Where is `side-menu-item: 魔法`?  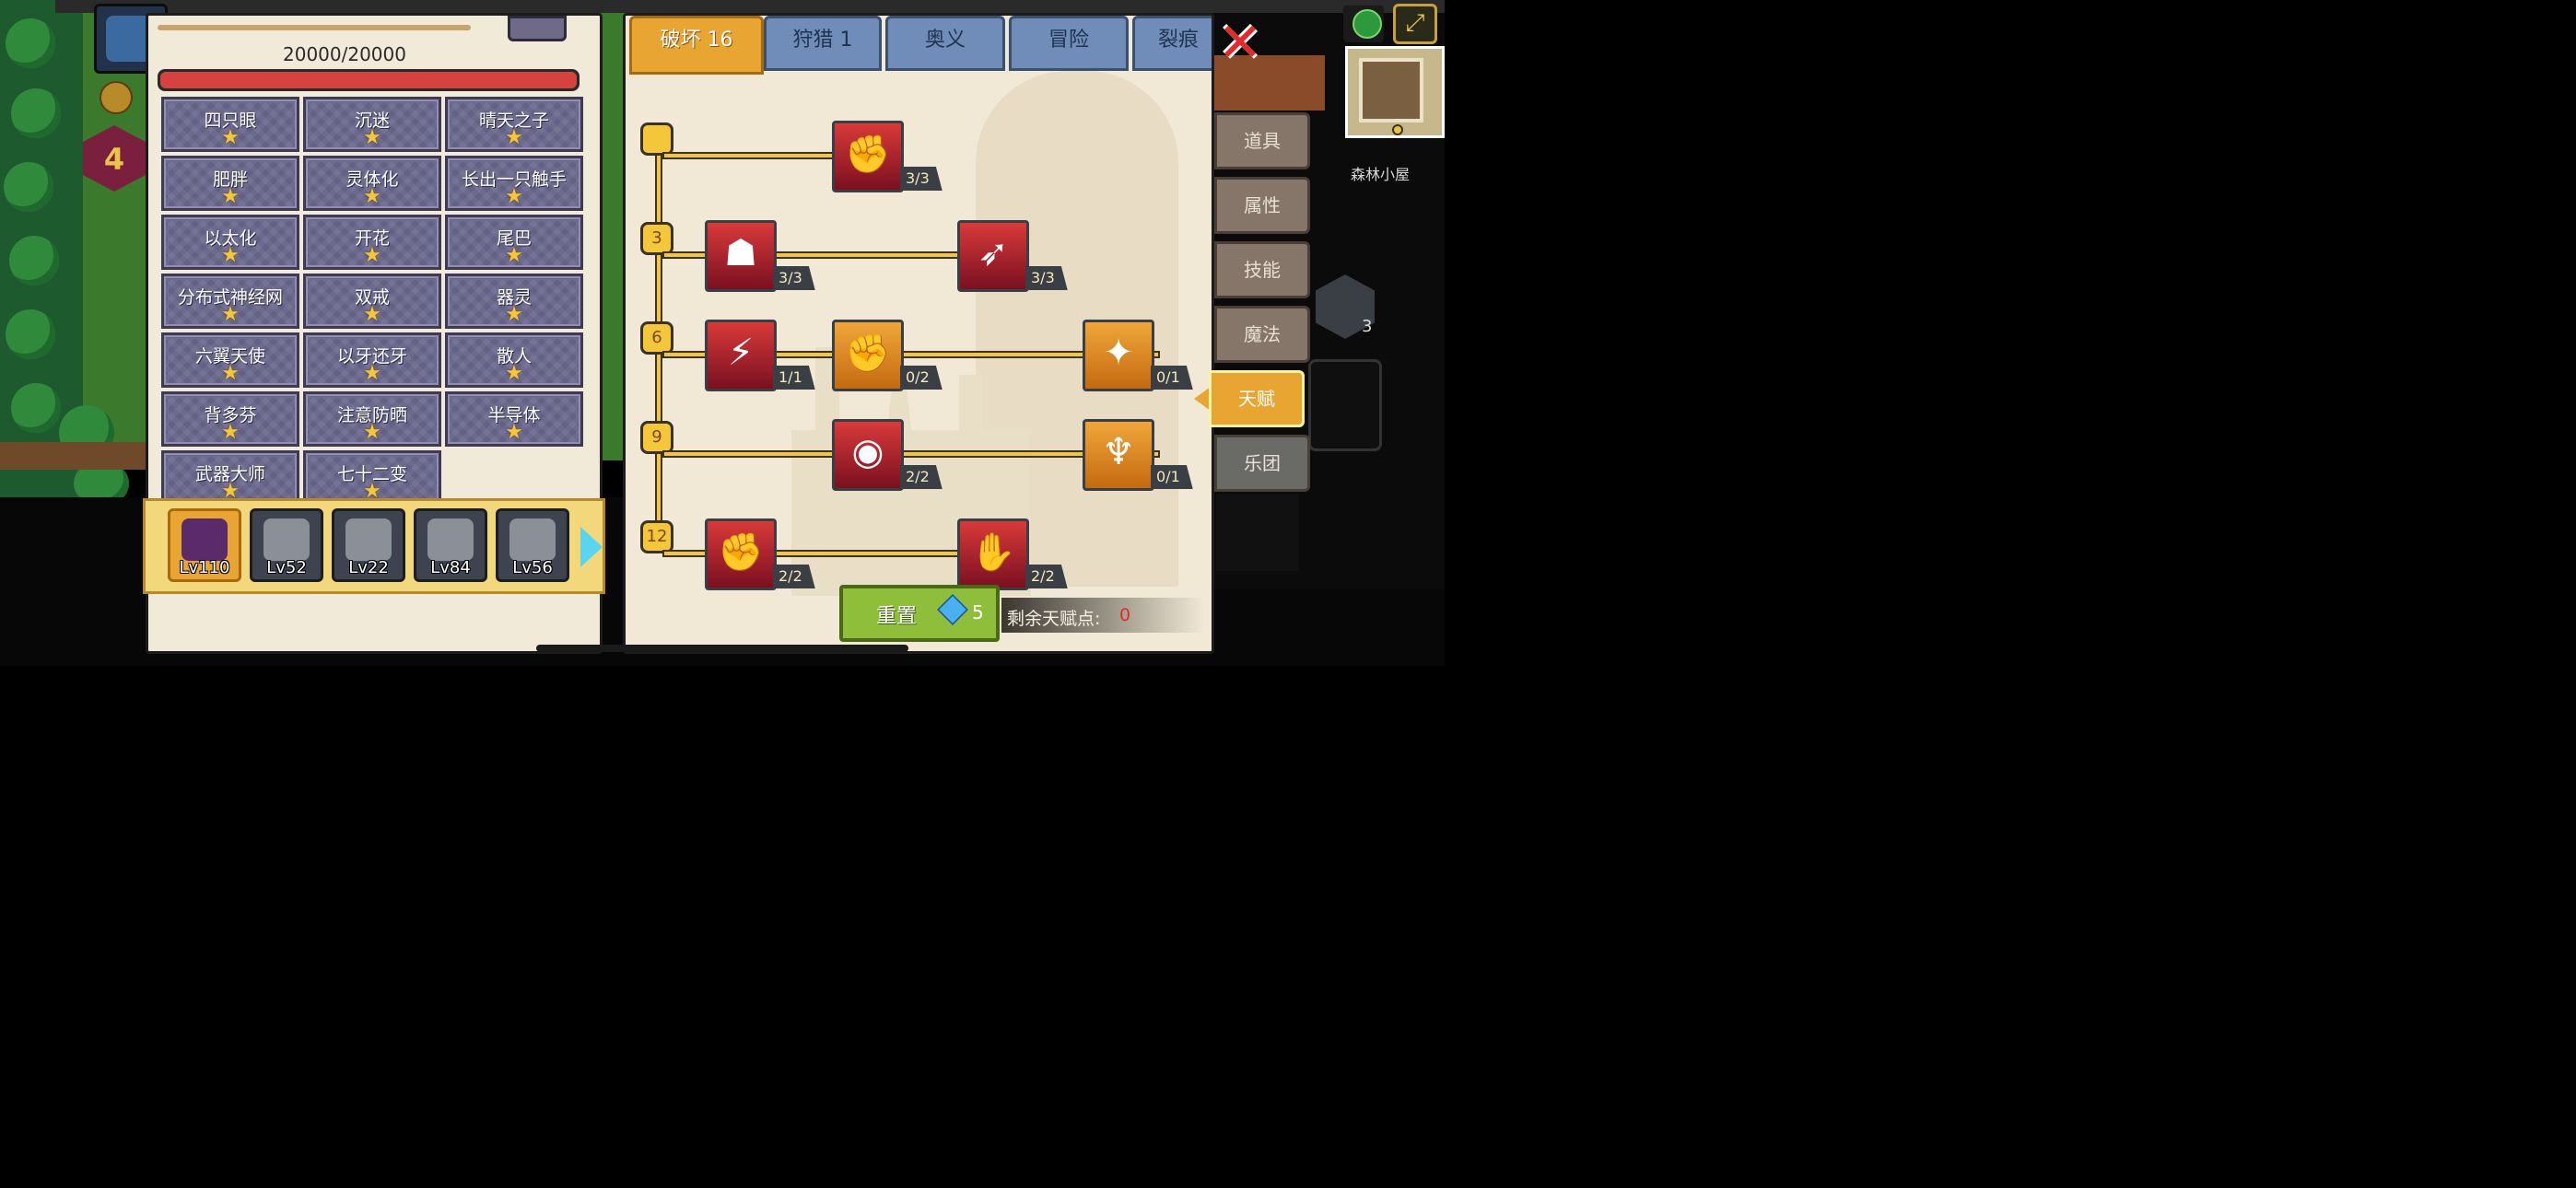 side-menu-item: 魔法 is located at coordinates (1262, 335).